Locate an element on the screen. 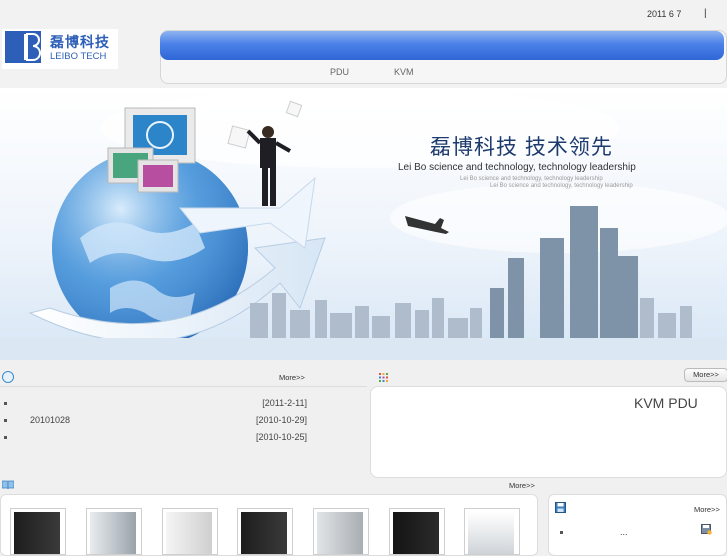 The height and width of the screenshot is (556, 727). gallery-more-link: More>> is located at coordinates (522, 485).